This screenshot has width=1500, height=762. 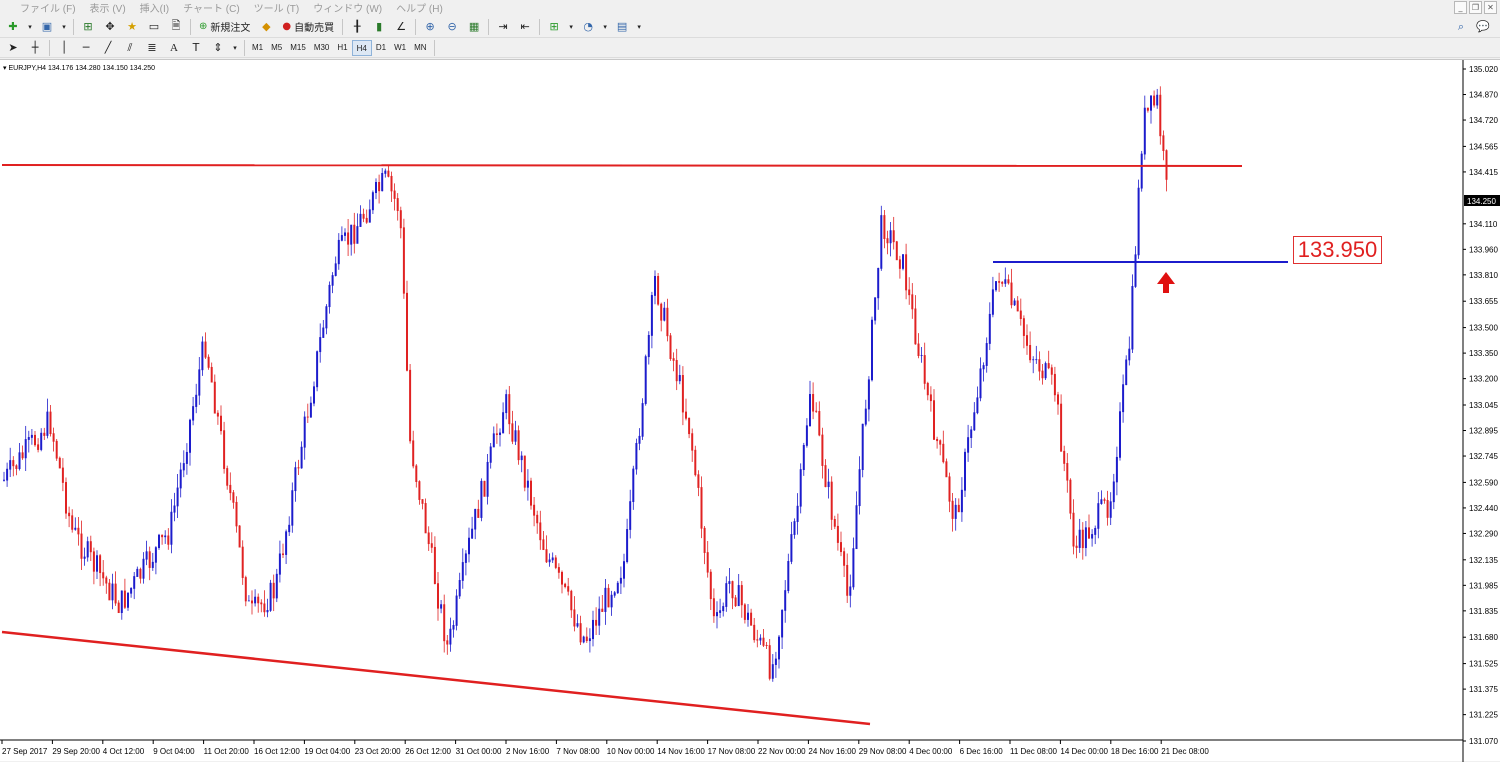 What do you see at coordinates (1483, 120) in the screenshot?
I see `price-tick-label: 134.720` at bounding box center [1483, 120].